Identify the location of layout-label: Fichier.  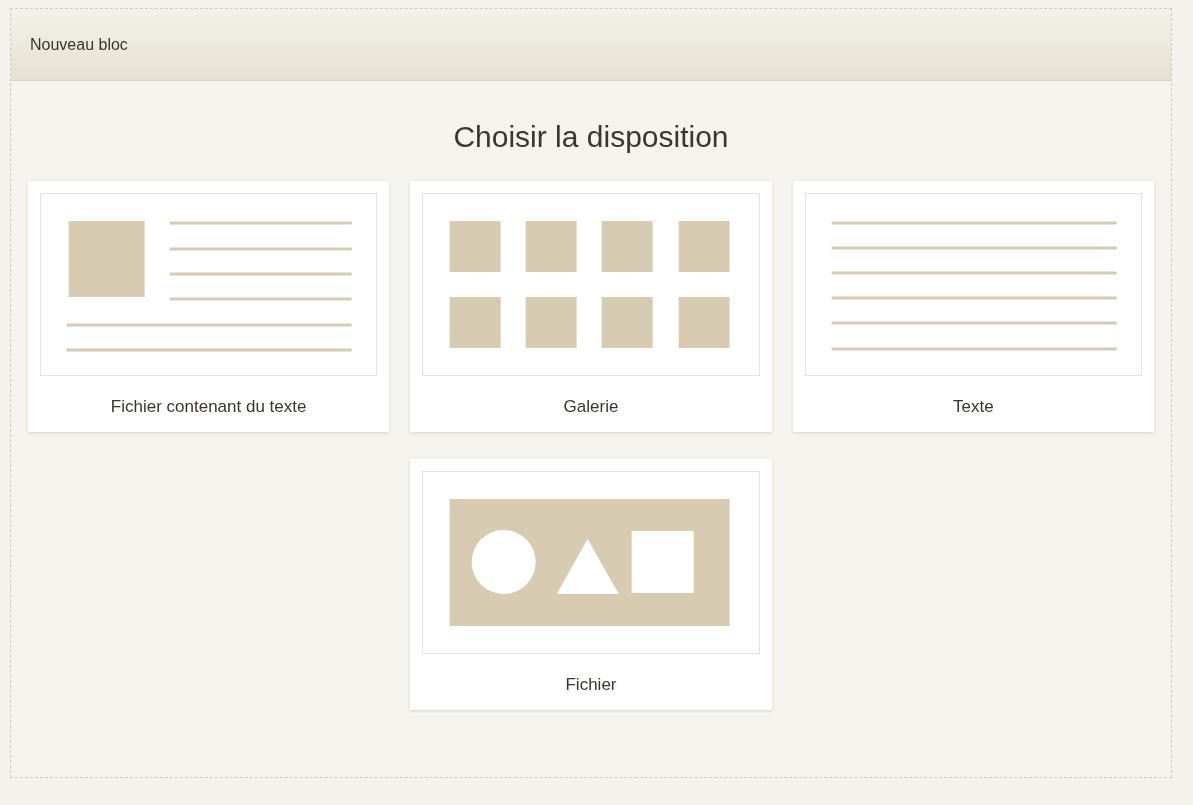
(591, 685).